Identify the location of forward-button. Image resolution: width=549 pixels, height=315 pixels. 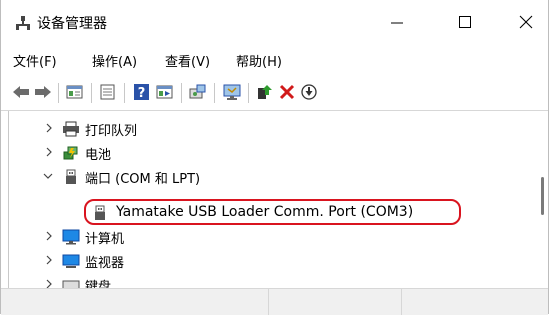
(43, 92).